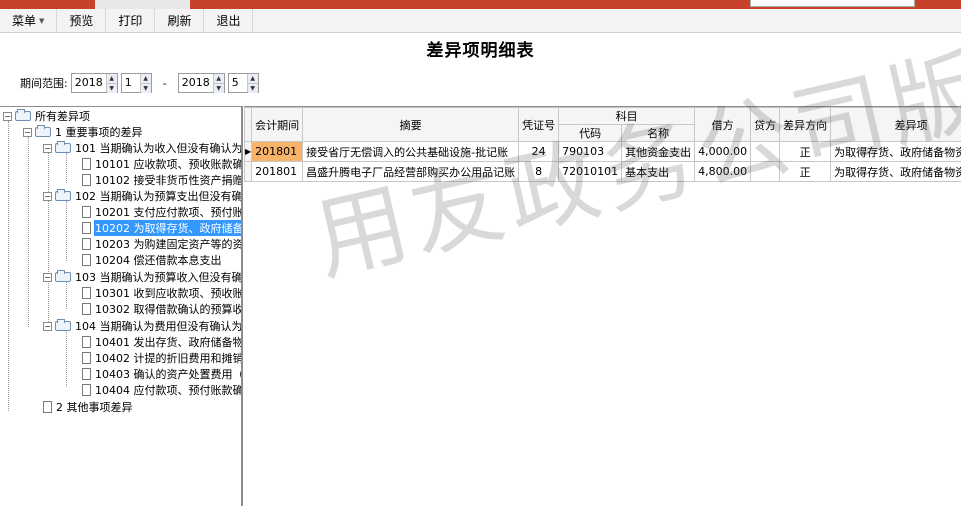 The image size is (961, 506). What do you see at coordinates (169, 212) in the screenshot?
I see `tree-node-label: 10201 支付应付款项、预付账款的` at bounding box center [169, 212].